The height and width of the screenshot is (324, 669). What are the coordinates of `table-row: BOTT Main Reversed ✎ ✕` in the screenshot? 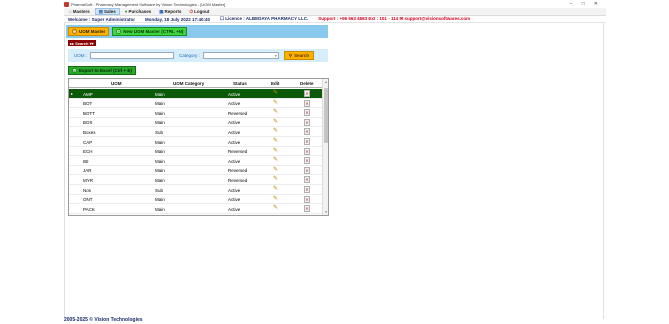 It's located at (196, 113).